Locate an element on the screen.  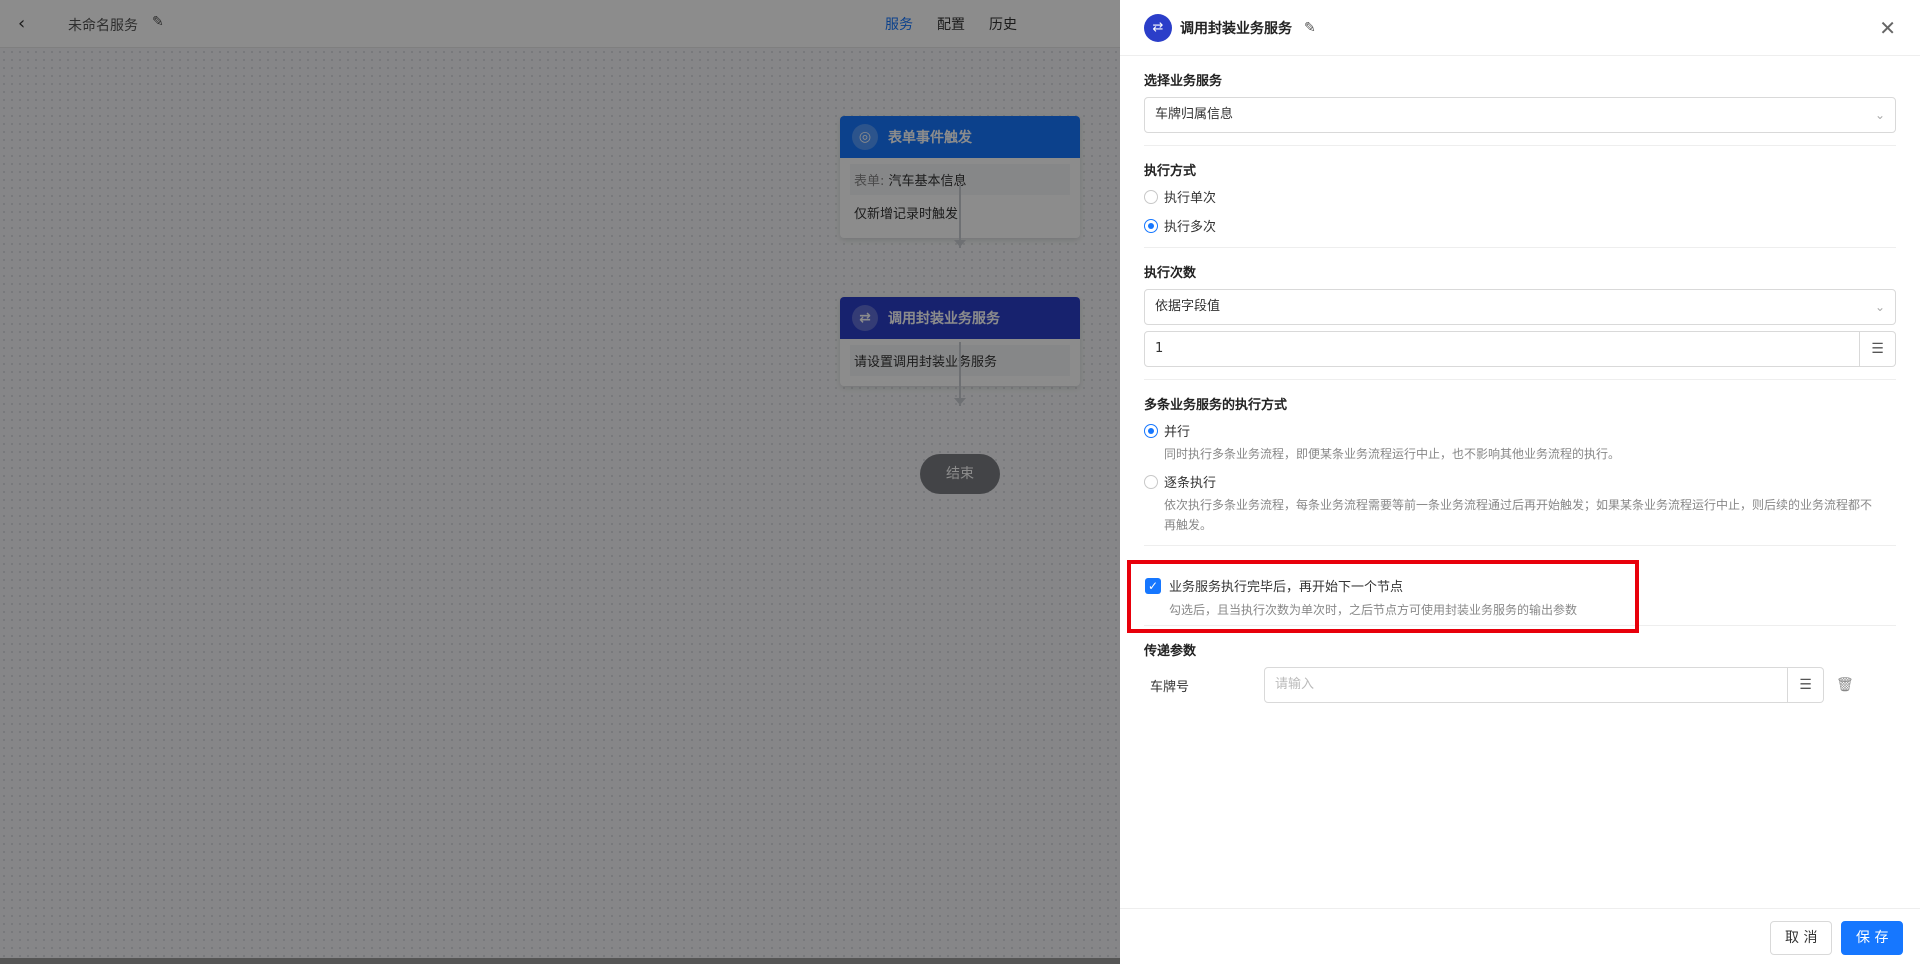
select-value: 依据字段值 is located at coordinates (1188, 306).